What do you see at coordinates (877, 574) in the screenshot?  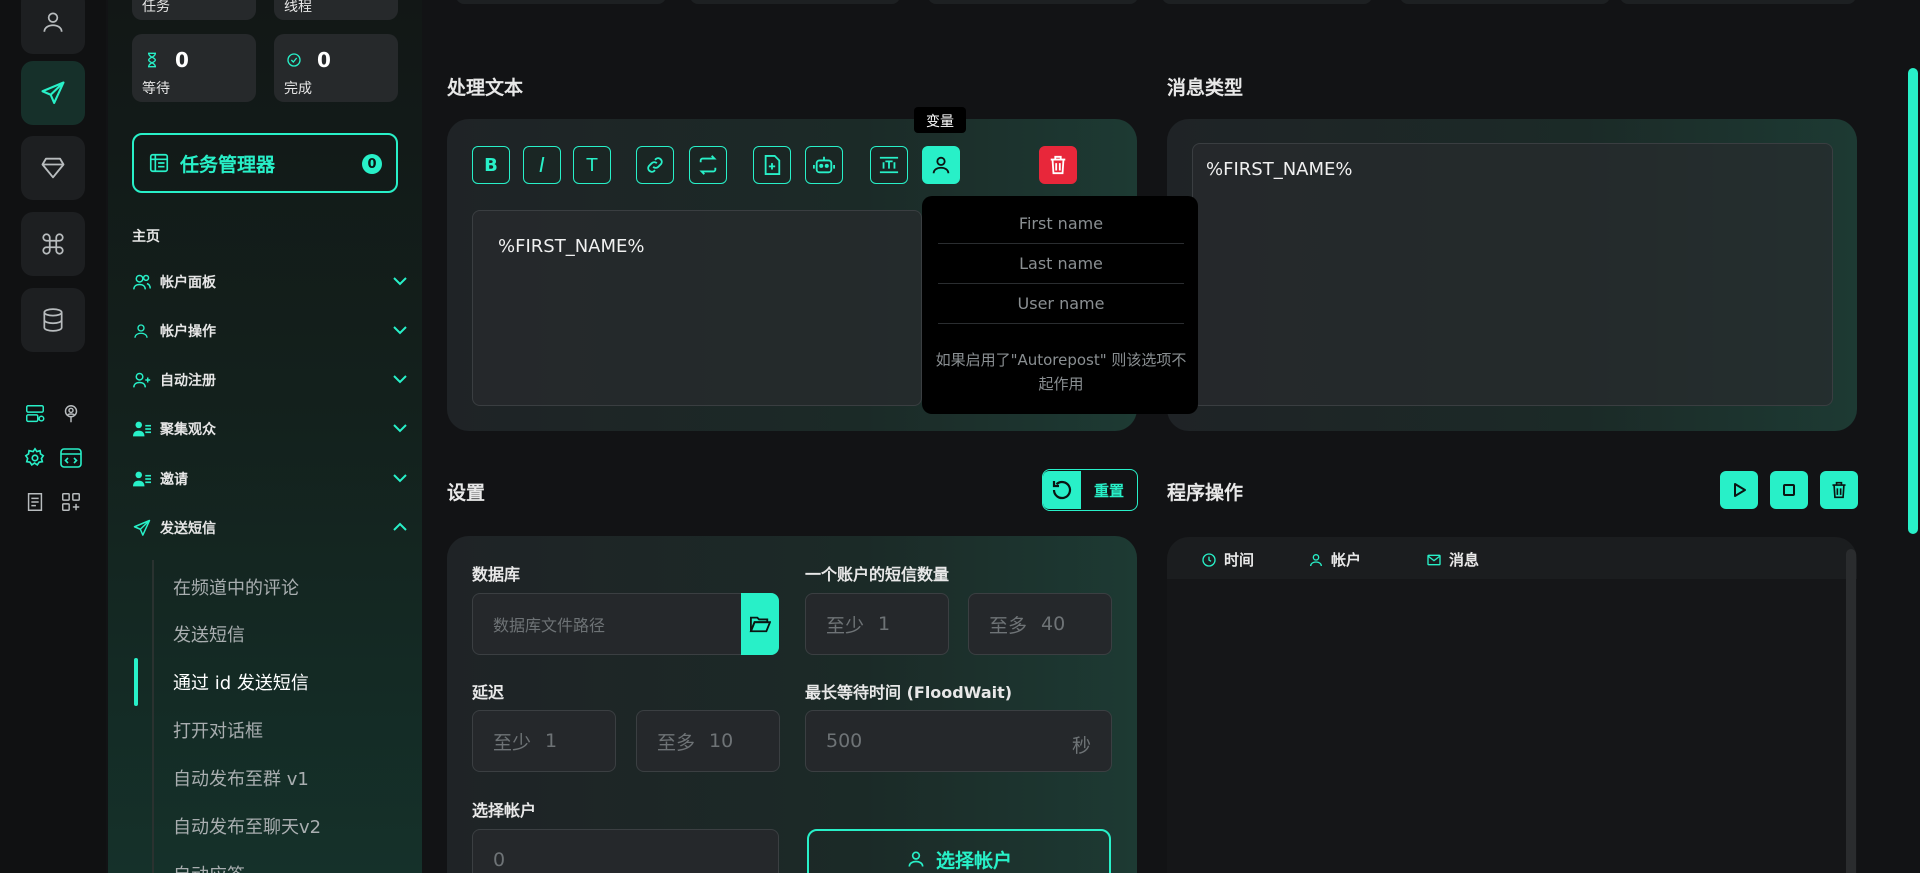 I see `sms-per-account-label: 一个账户的短信数量` at bounding box center [877, 574].